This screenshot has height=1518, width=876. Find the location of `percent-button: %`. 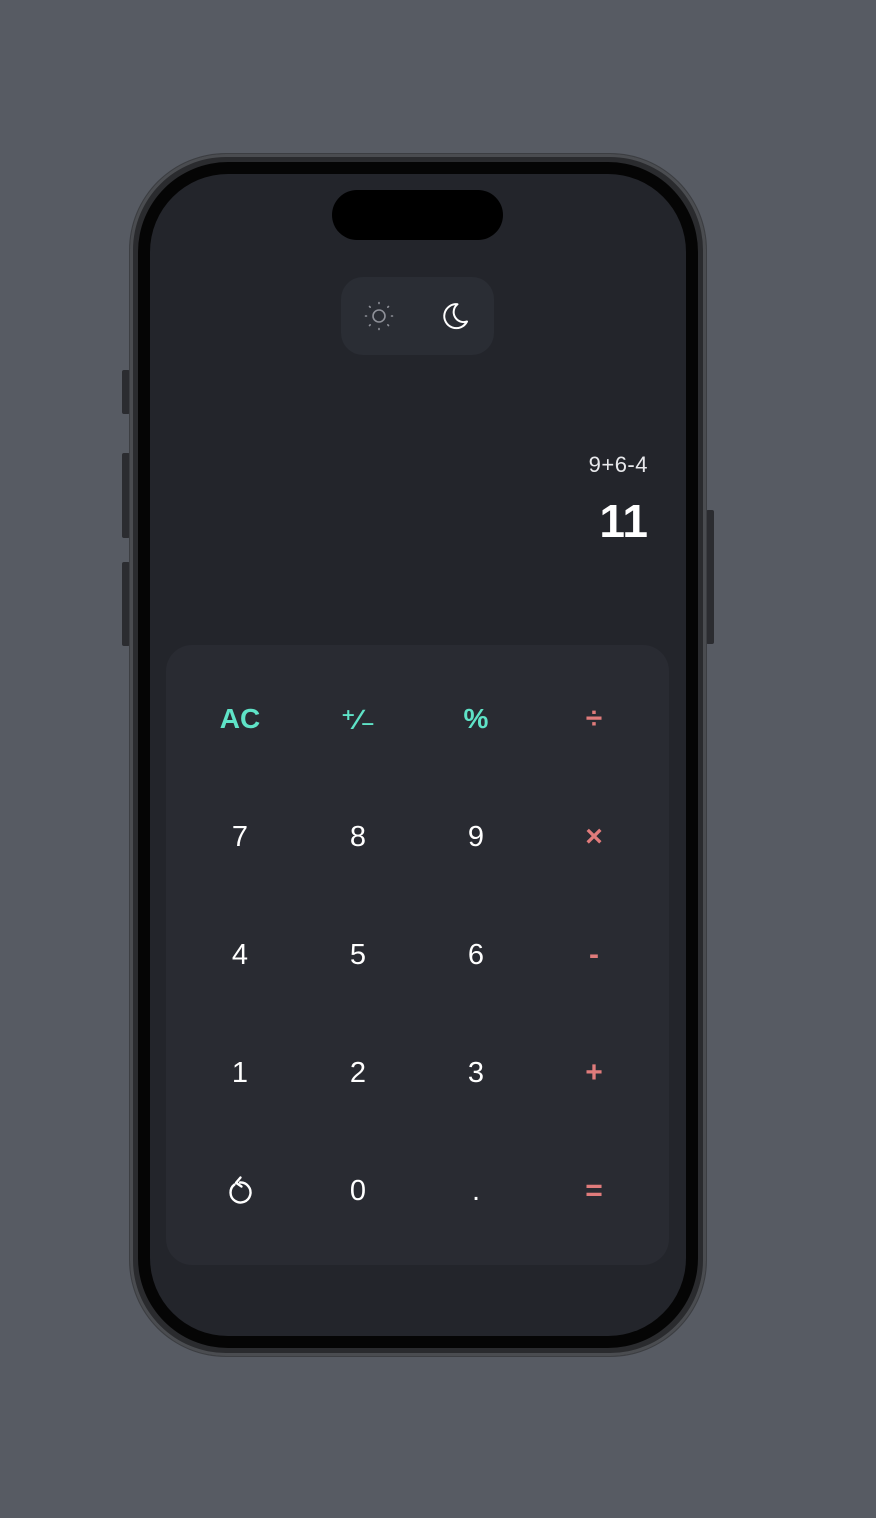

percent-button: % is located at coordinates (476, 719).